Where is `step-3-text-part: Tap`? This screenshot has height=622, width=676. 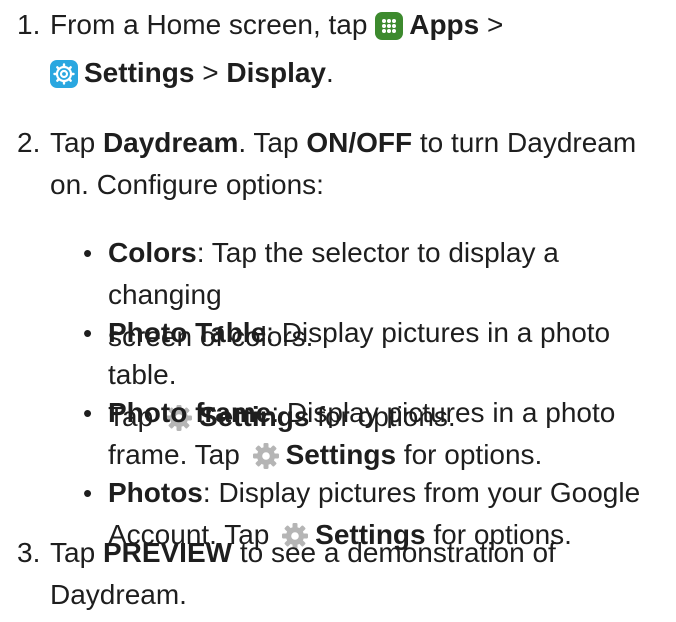
step-3-text-part: Tap is located at coordinates (76, 552).